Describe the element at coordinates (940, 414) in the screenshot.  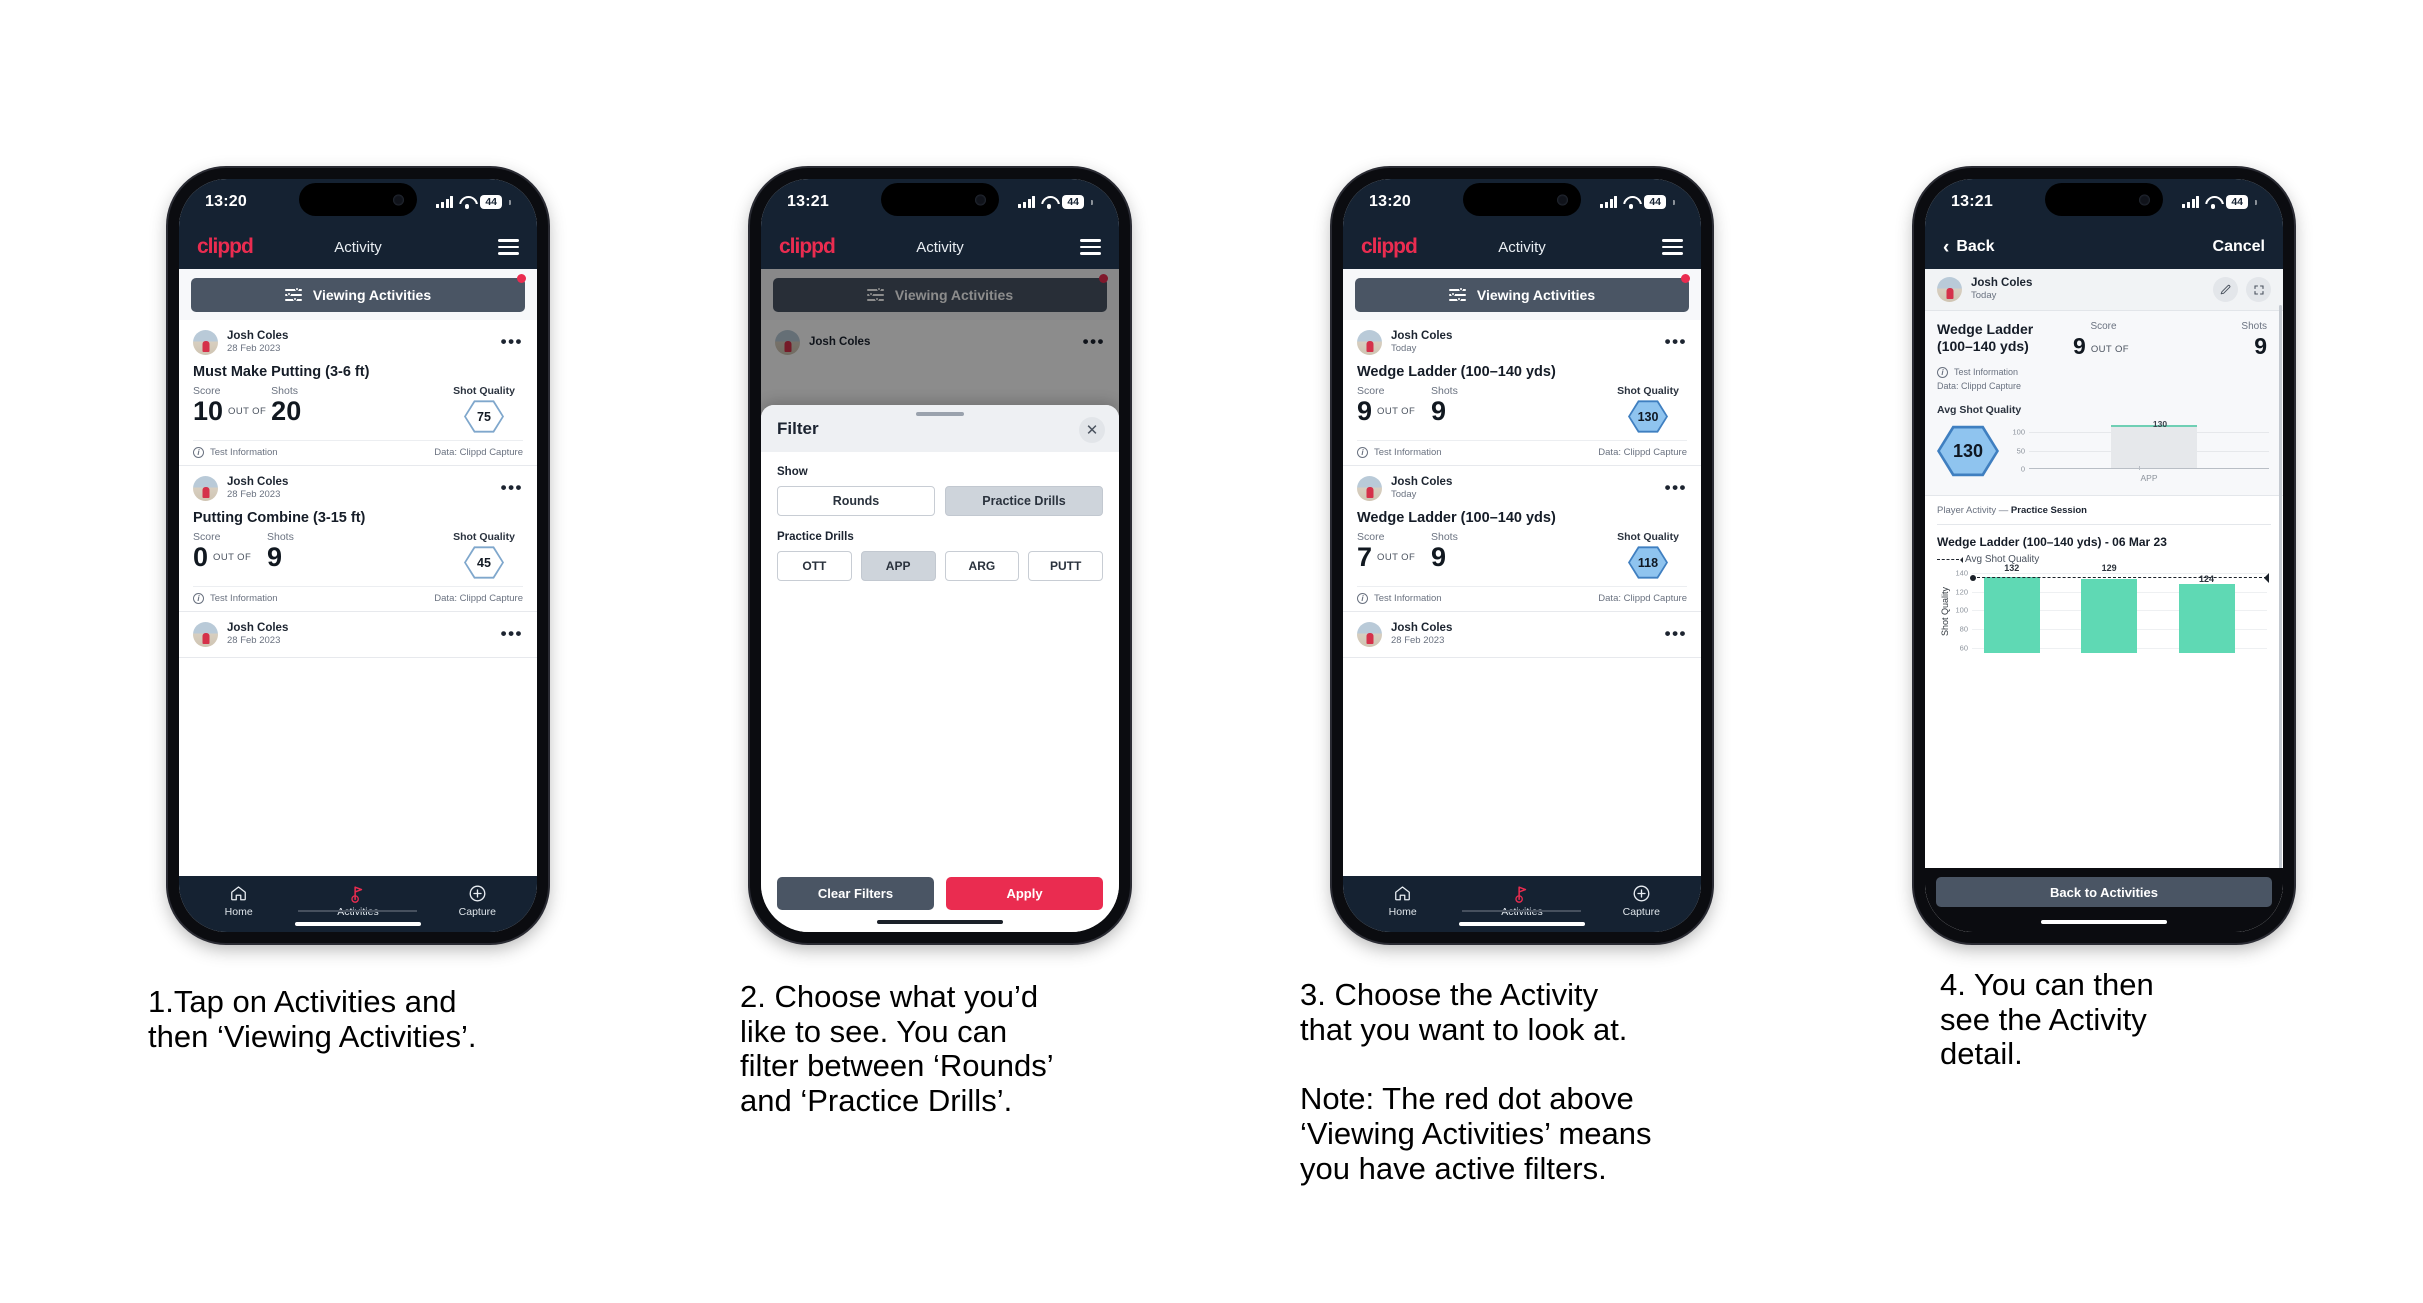
I see `sheet-grabber` at that location.